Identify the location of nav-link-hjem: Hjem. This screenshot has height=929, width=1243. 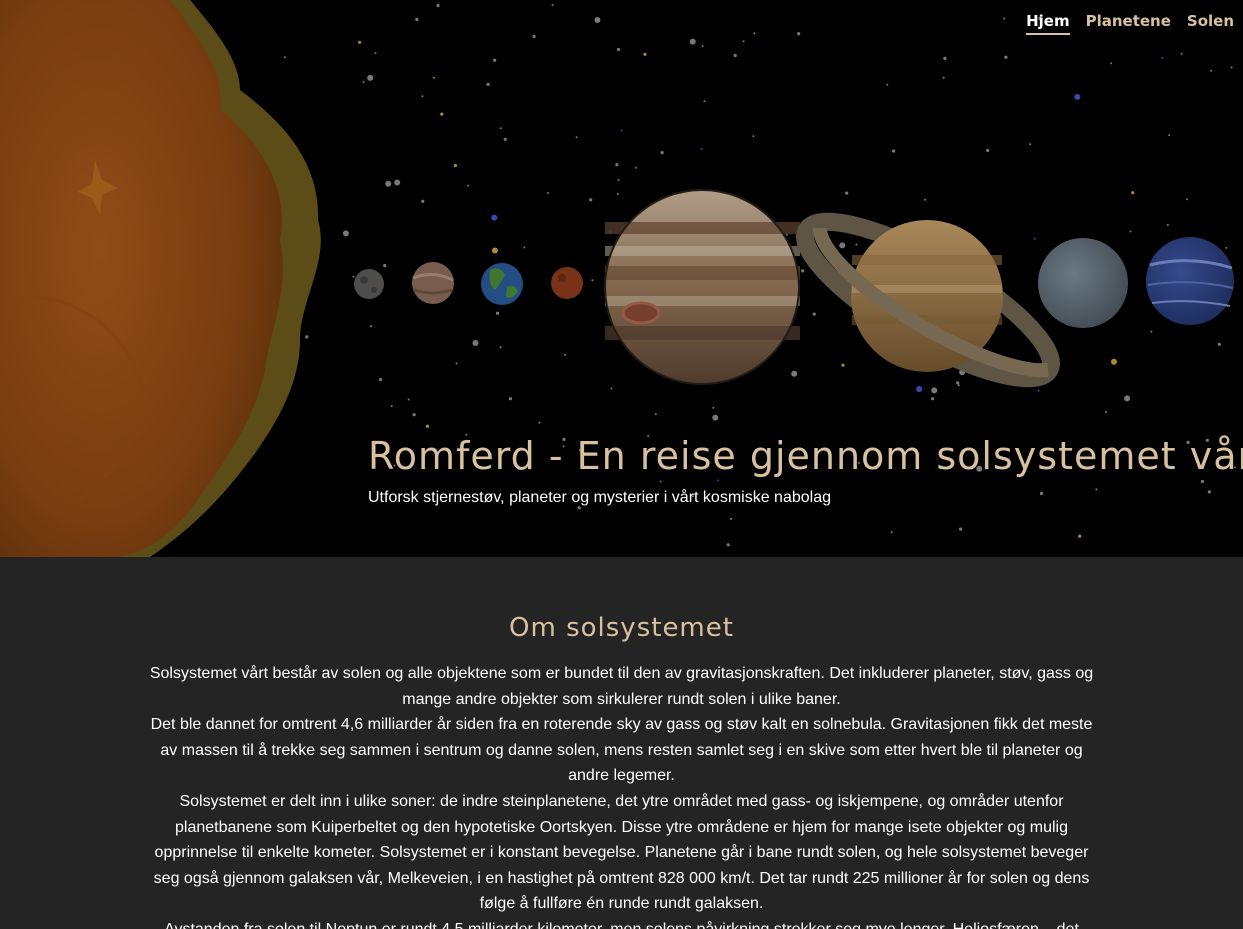
(1048, 23).